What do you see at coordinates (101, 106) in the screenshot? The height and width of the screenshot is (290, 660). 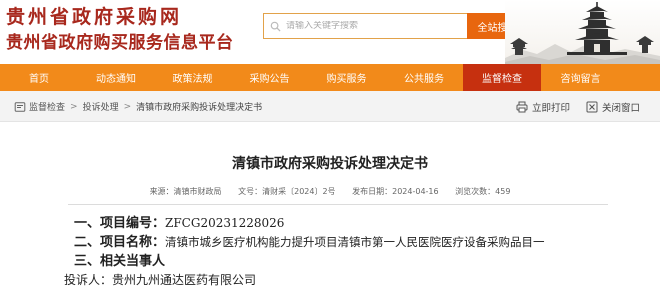 I see `breadcrumb-item-complaints: 投诉处理` at bounding box center [101, 106].